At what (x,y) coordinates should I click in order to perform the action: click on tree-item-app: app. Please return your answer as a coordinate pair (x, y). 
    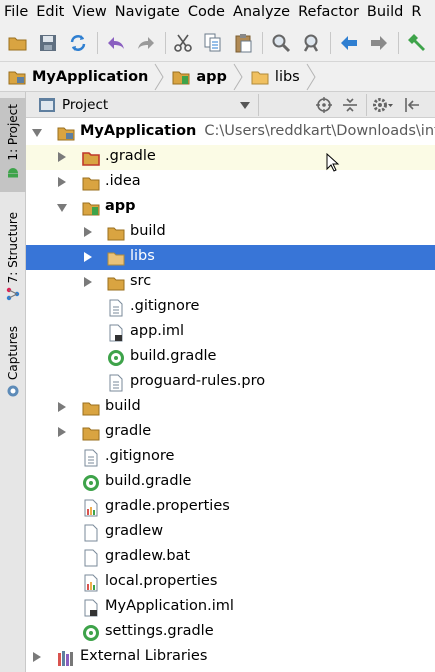
    Looking at the image, I should click on (230, 207).